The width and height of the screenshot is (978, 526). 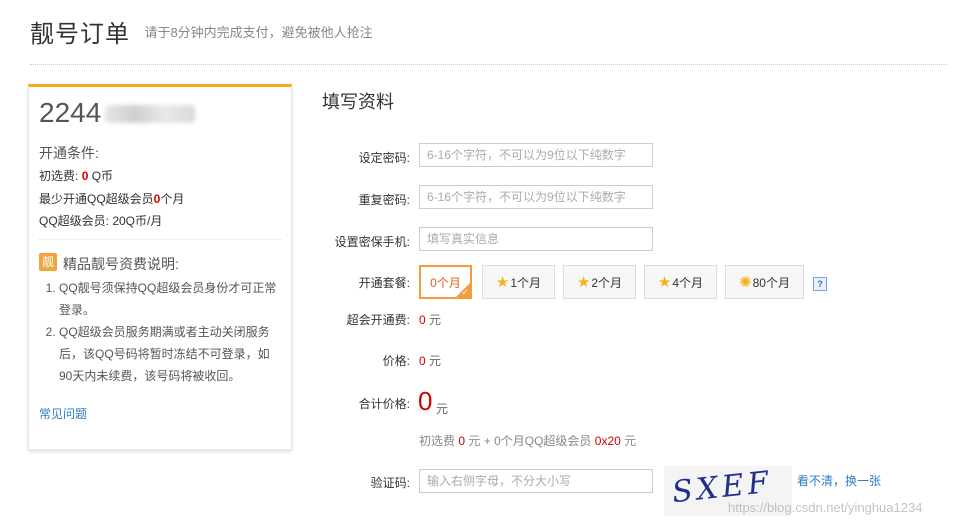 What do you see at coordinates (425, 401) in the screenshot?
I see `total-value: 0` at bounding box center [425, 401].